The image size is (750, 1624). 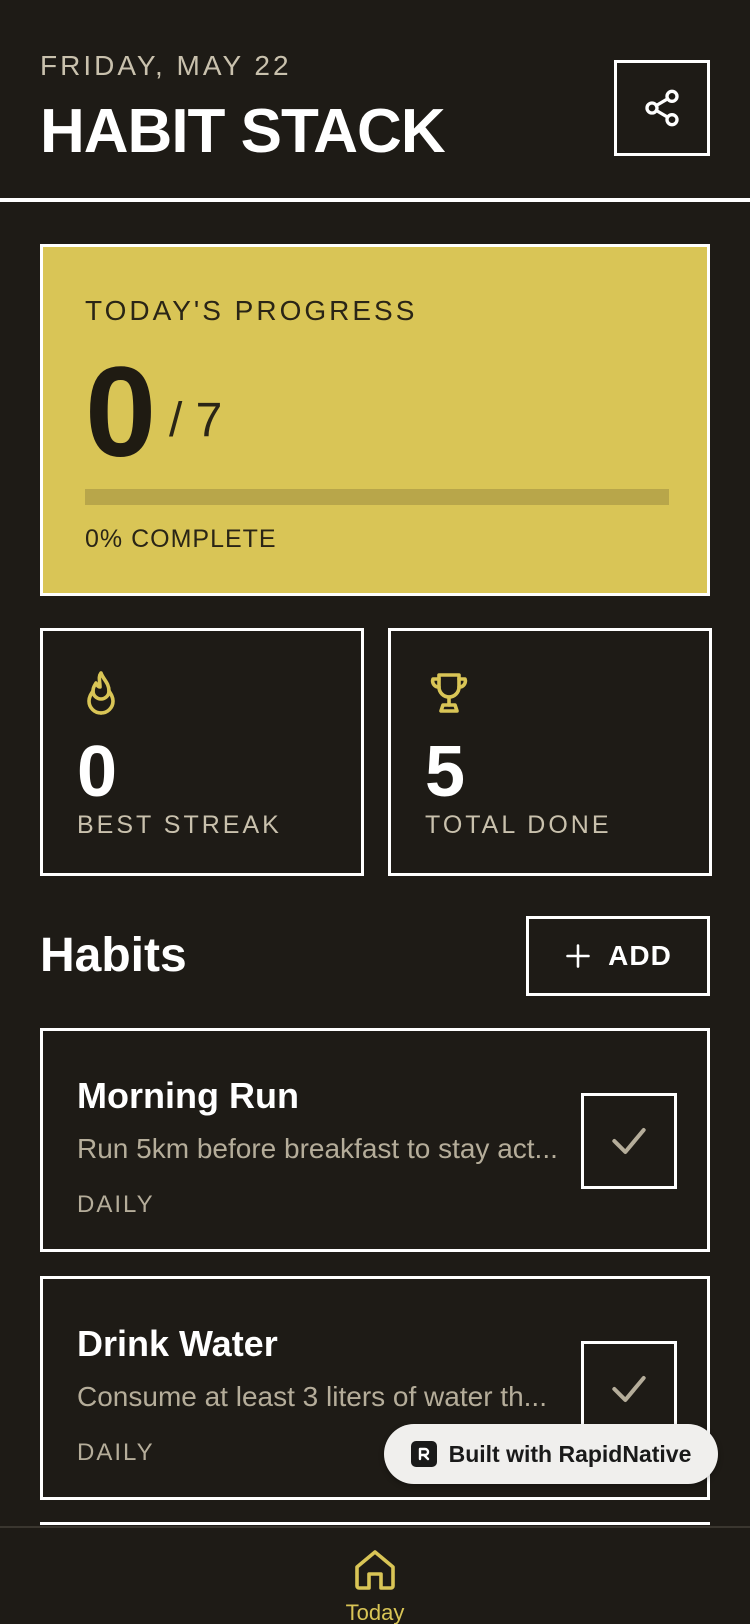 I want to click on share-icon, so click(x=662, y=108).